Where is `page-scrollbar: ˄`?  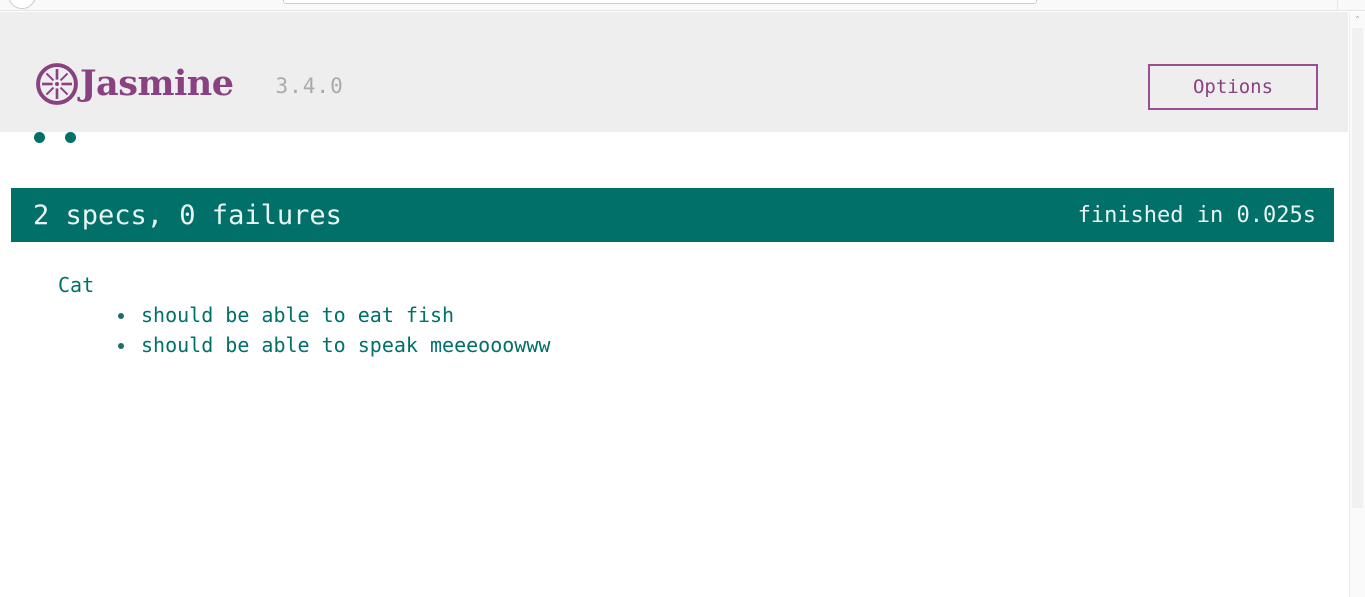 page-scrollbar: ˄ is located at coordinates (1357, 304).